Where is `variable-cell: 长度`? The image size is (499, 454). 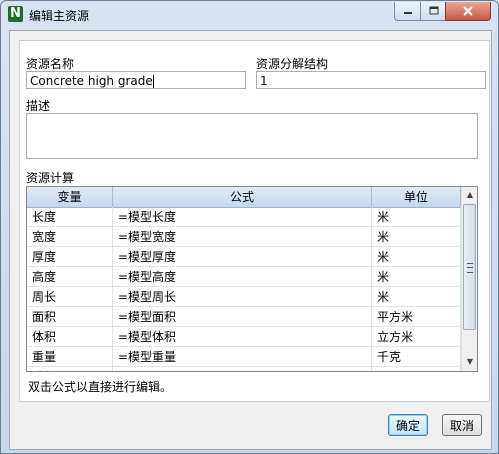 variable-cell: 长度 is located at coordinates (70, 217).